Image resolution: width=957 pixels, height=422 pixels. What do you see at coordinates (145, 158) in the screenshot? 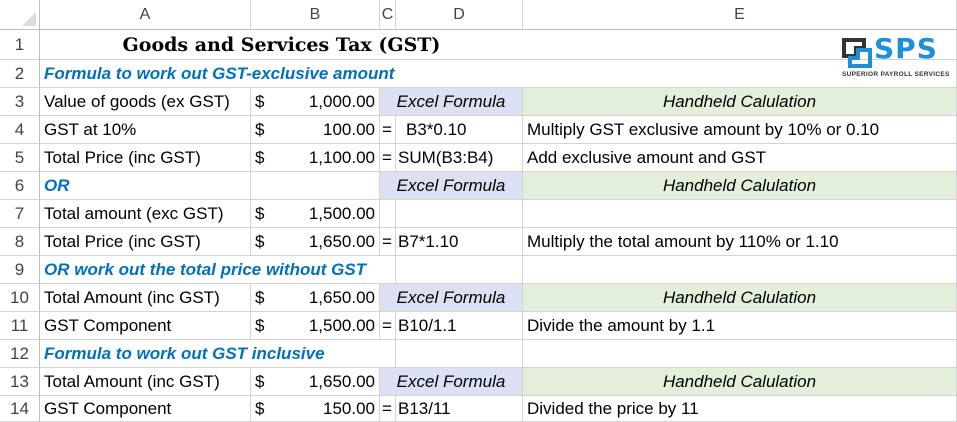
I see `cell-a5: Total Price (inc GST)` at bounding box center [145, 158].